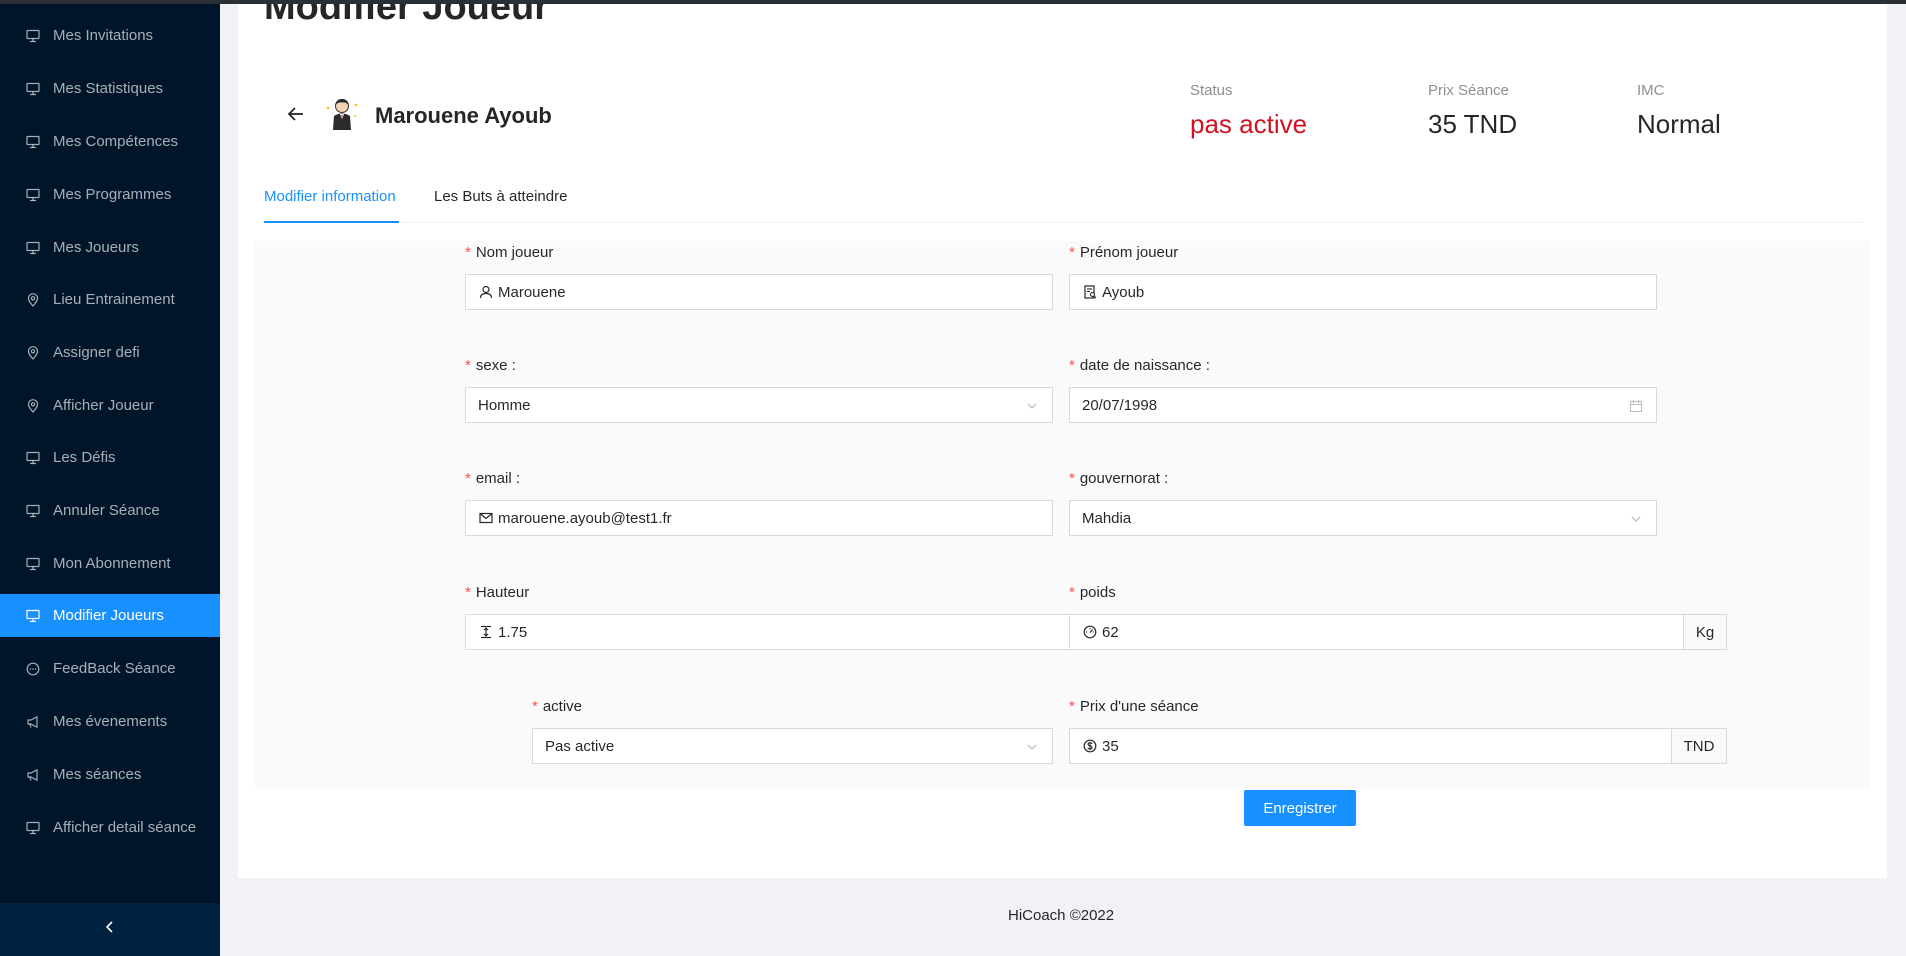 This screenshot has width=1906, height=956. I want to click on hauteur-value: 1.75, so click(513, 632).